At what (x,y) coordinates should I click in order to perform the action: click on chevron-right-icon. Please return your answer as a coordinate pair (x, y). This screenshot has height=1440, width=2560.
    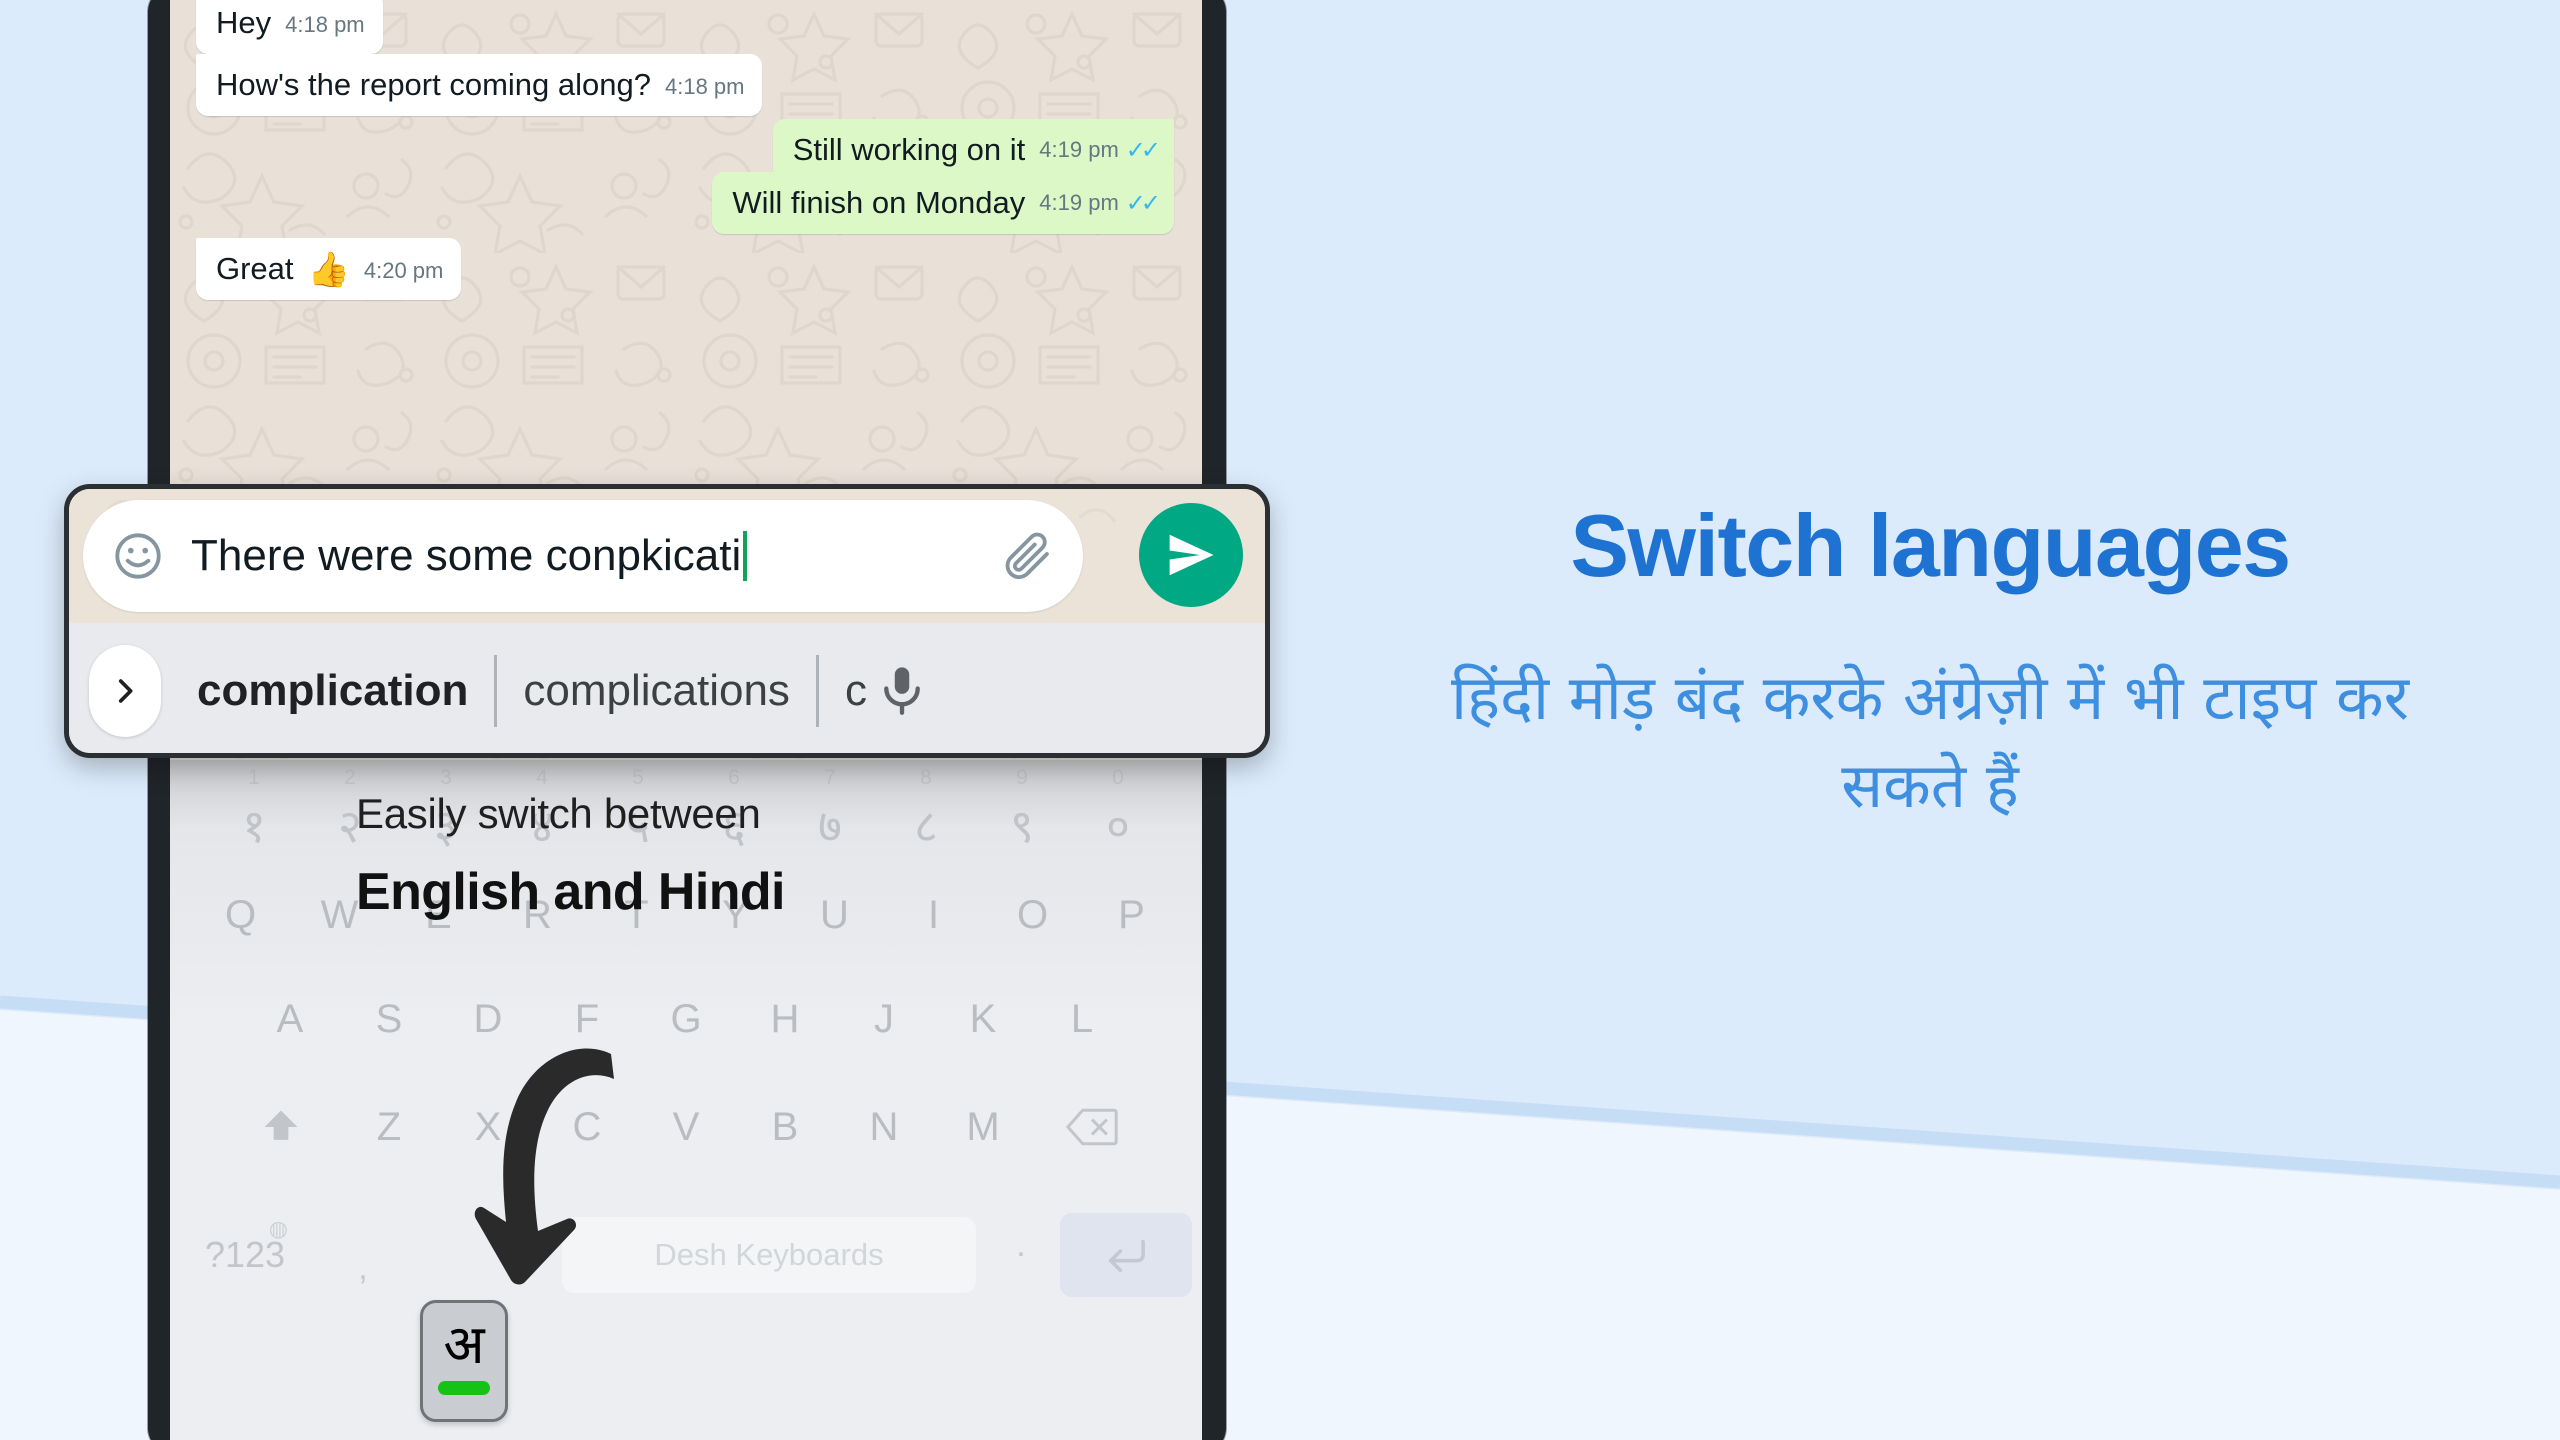
    Looking at the image, I should click on (125, 690).